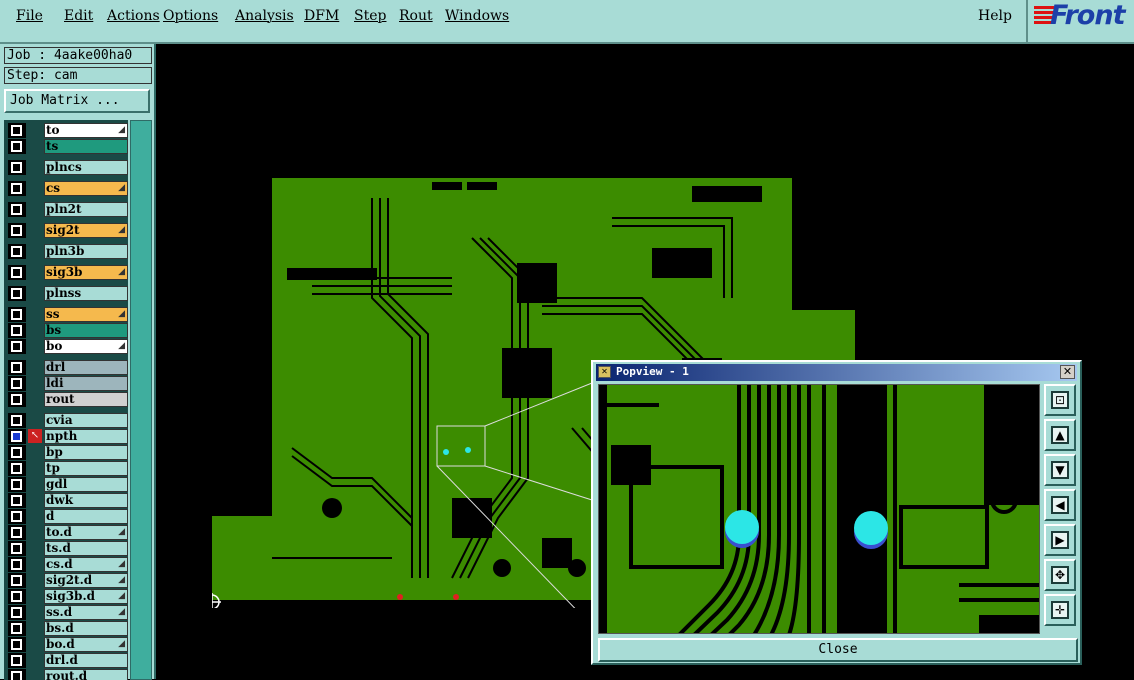  Describe the element at coordinates (86, 383) in the screenshot. I see `layer-name: ldi` at that location.